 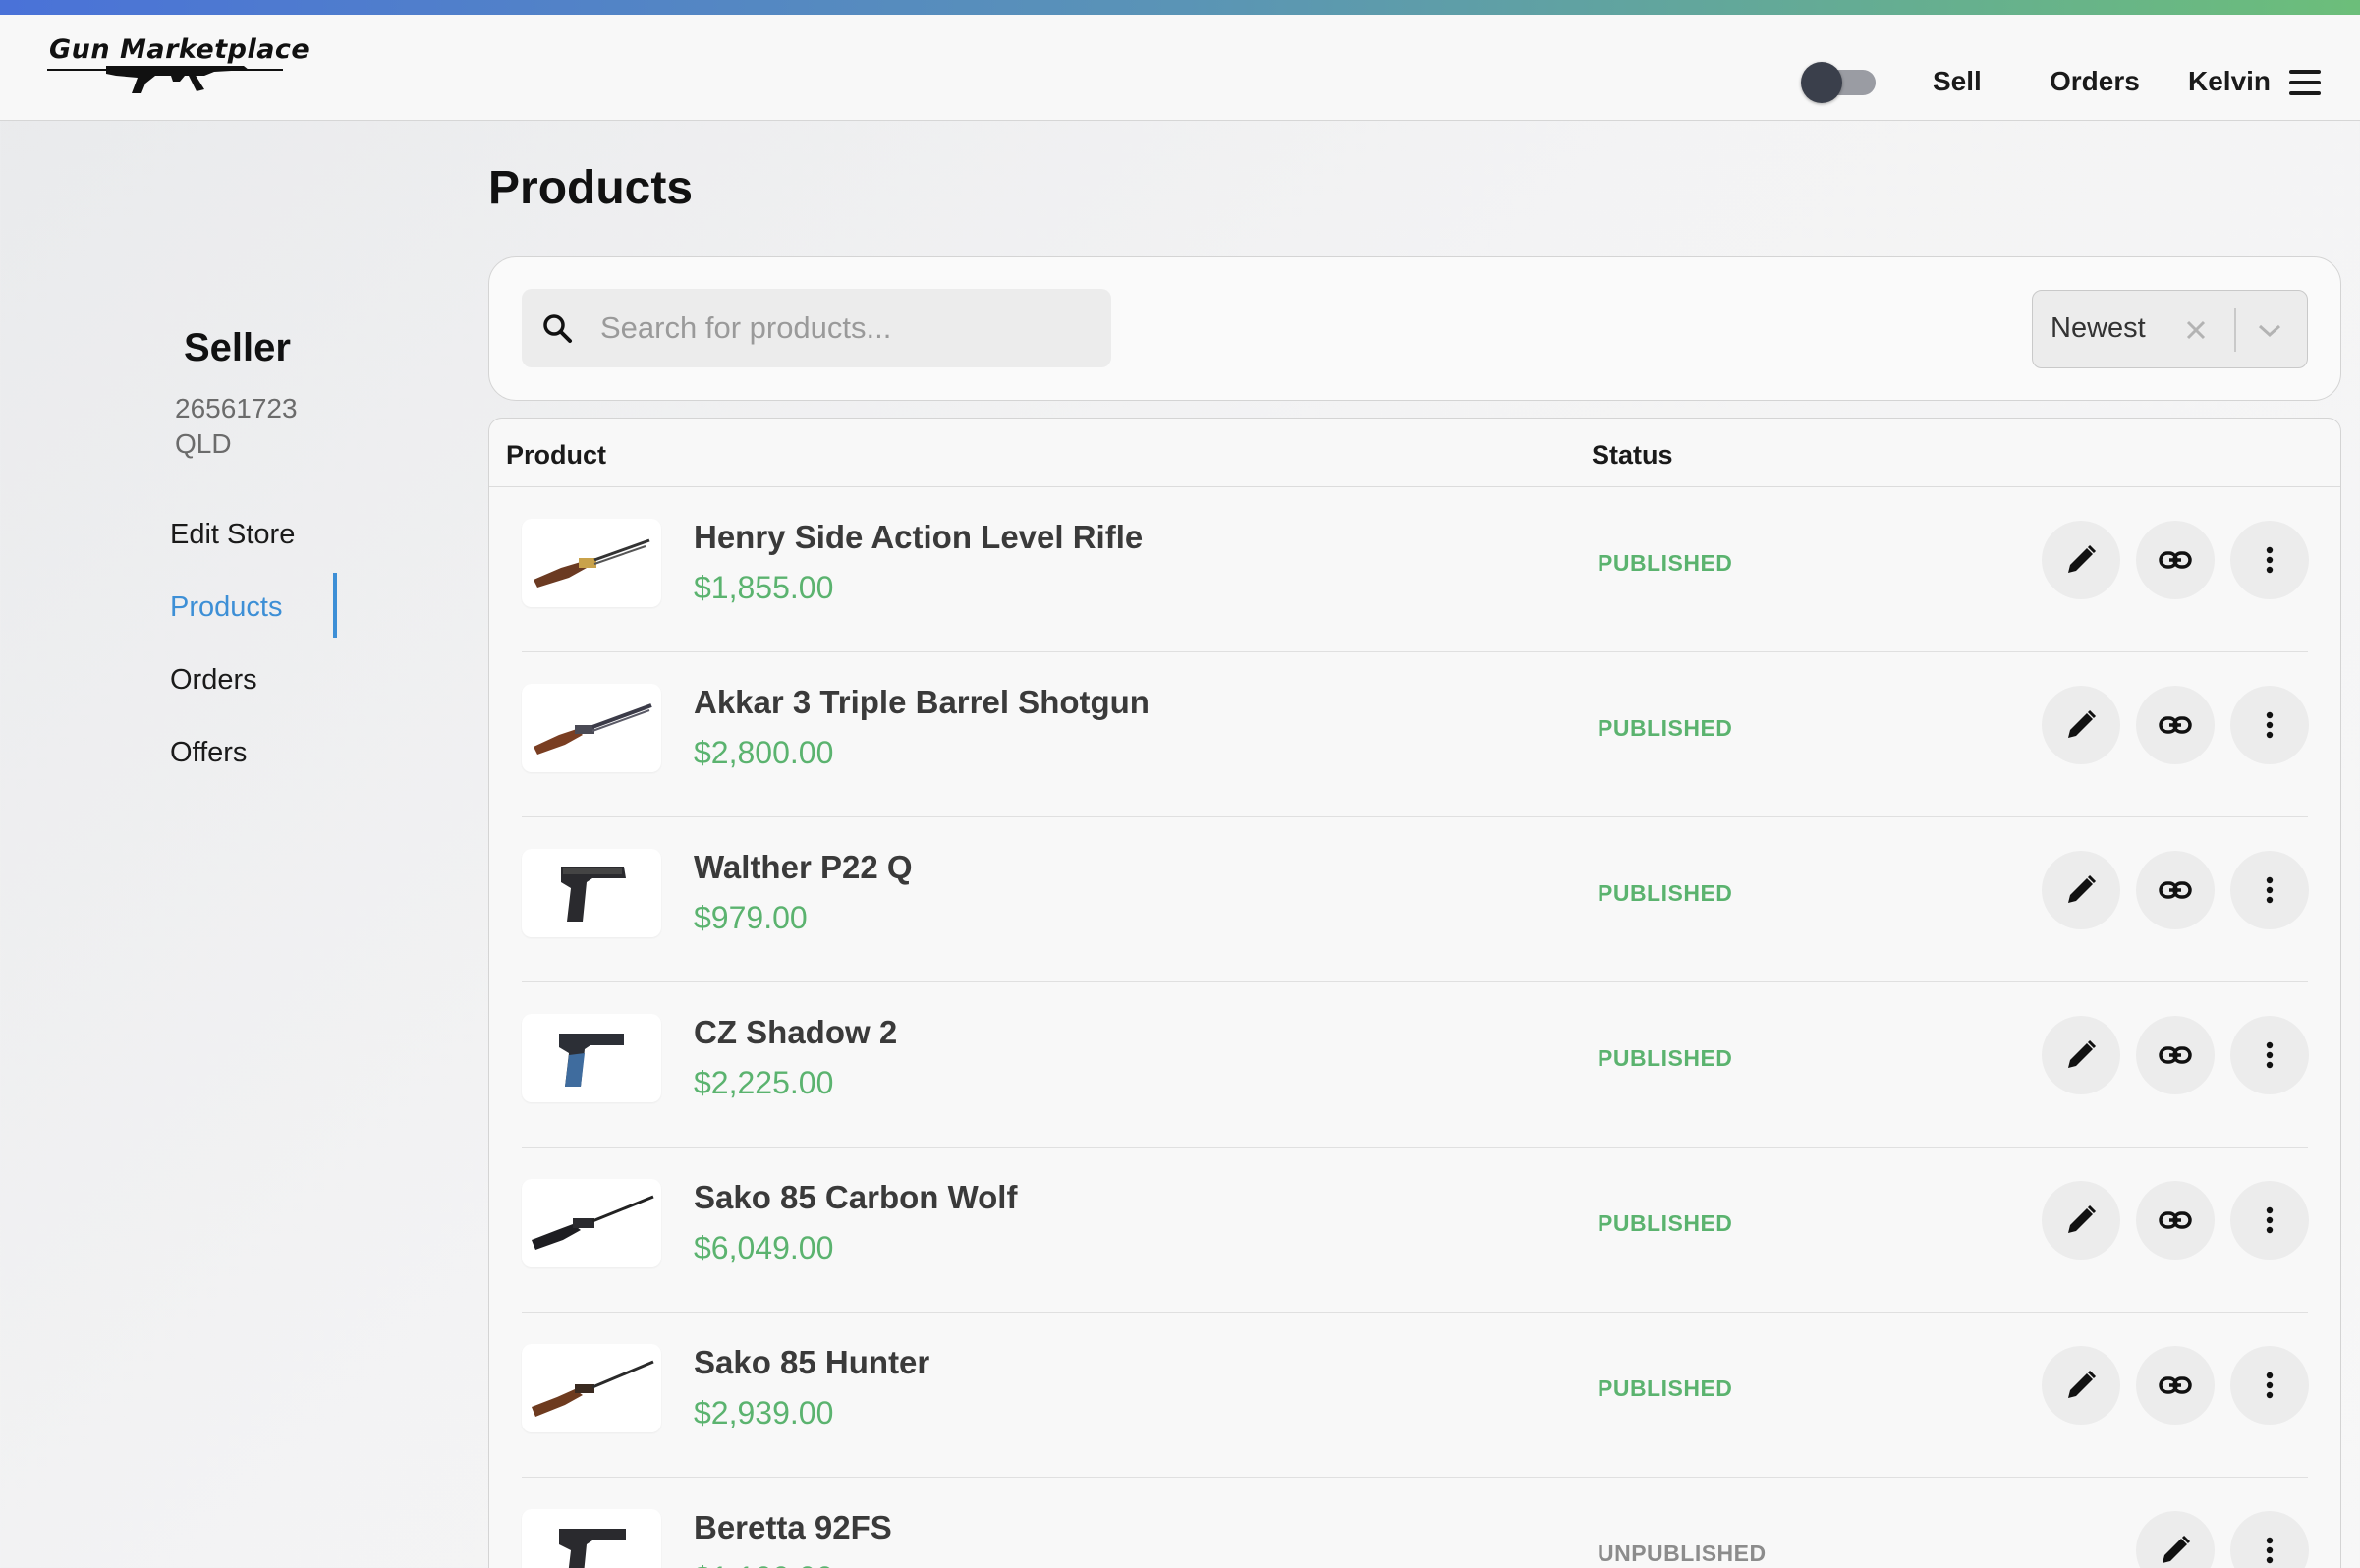 I want to click on toggle-knob, so click(x=1821, y=82).